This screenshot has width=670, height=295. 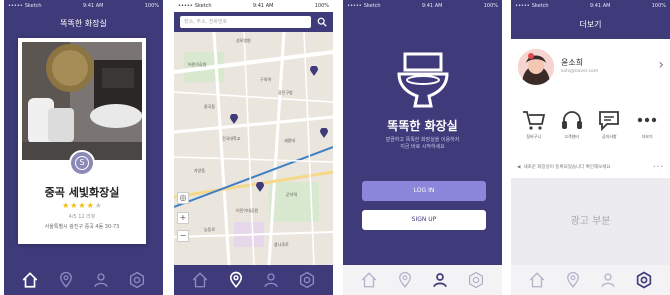 What do you see at coordinates (590, 25) in the screenshot?
I see `page-title: 더보기` at bounding box center [590, 25].